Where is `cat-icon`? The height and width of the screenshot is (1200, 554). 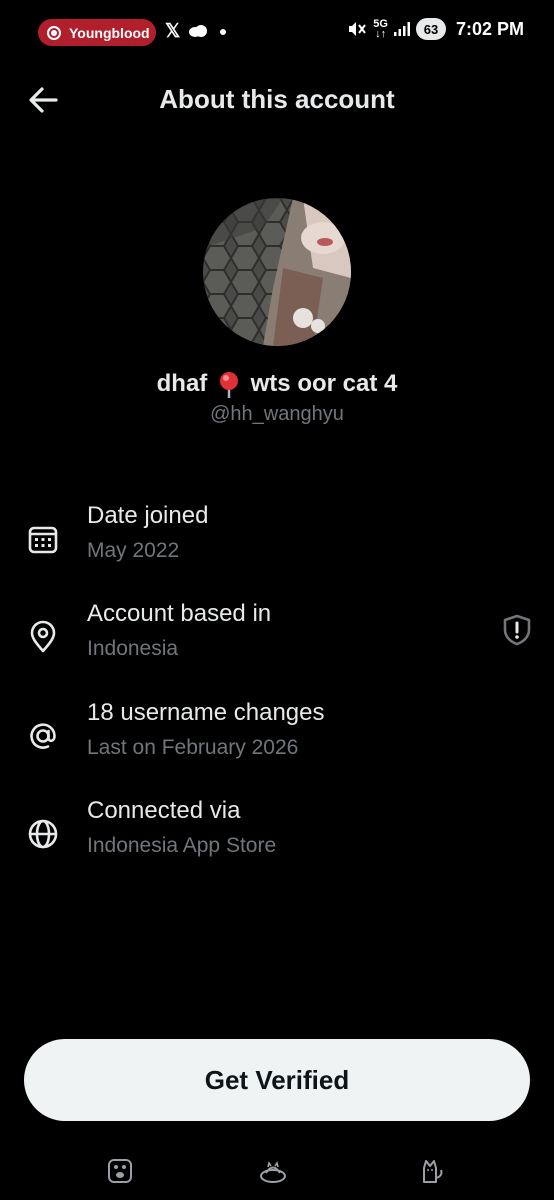
cat-icon is located at coordinates (431, 1171).